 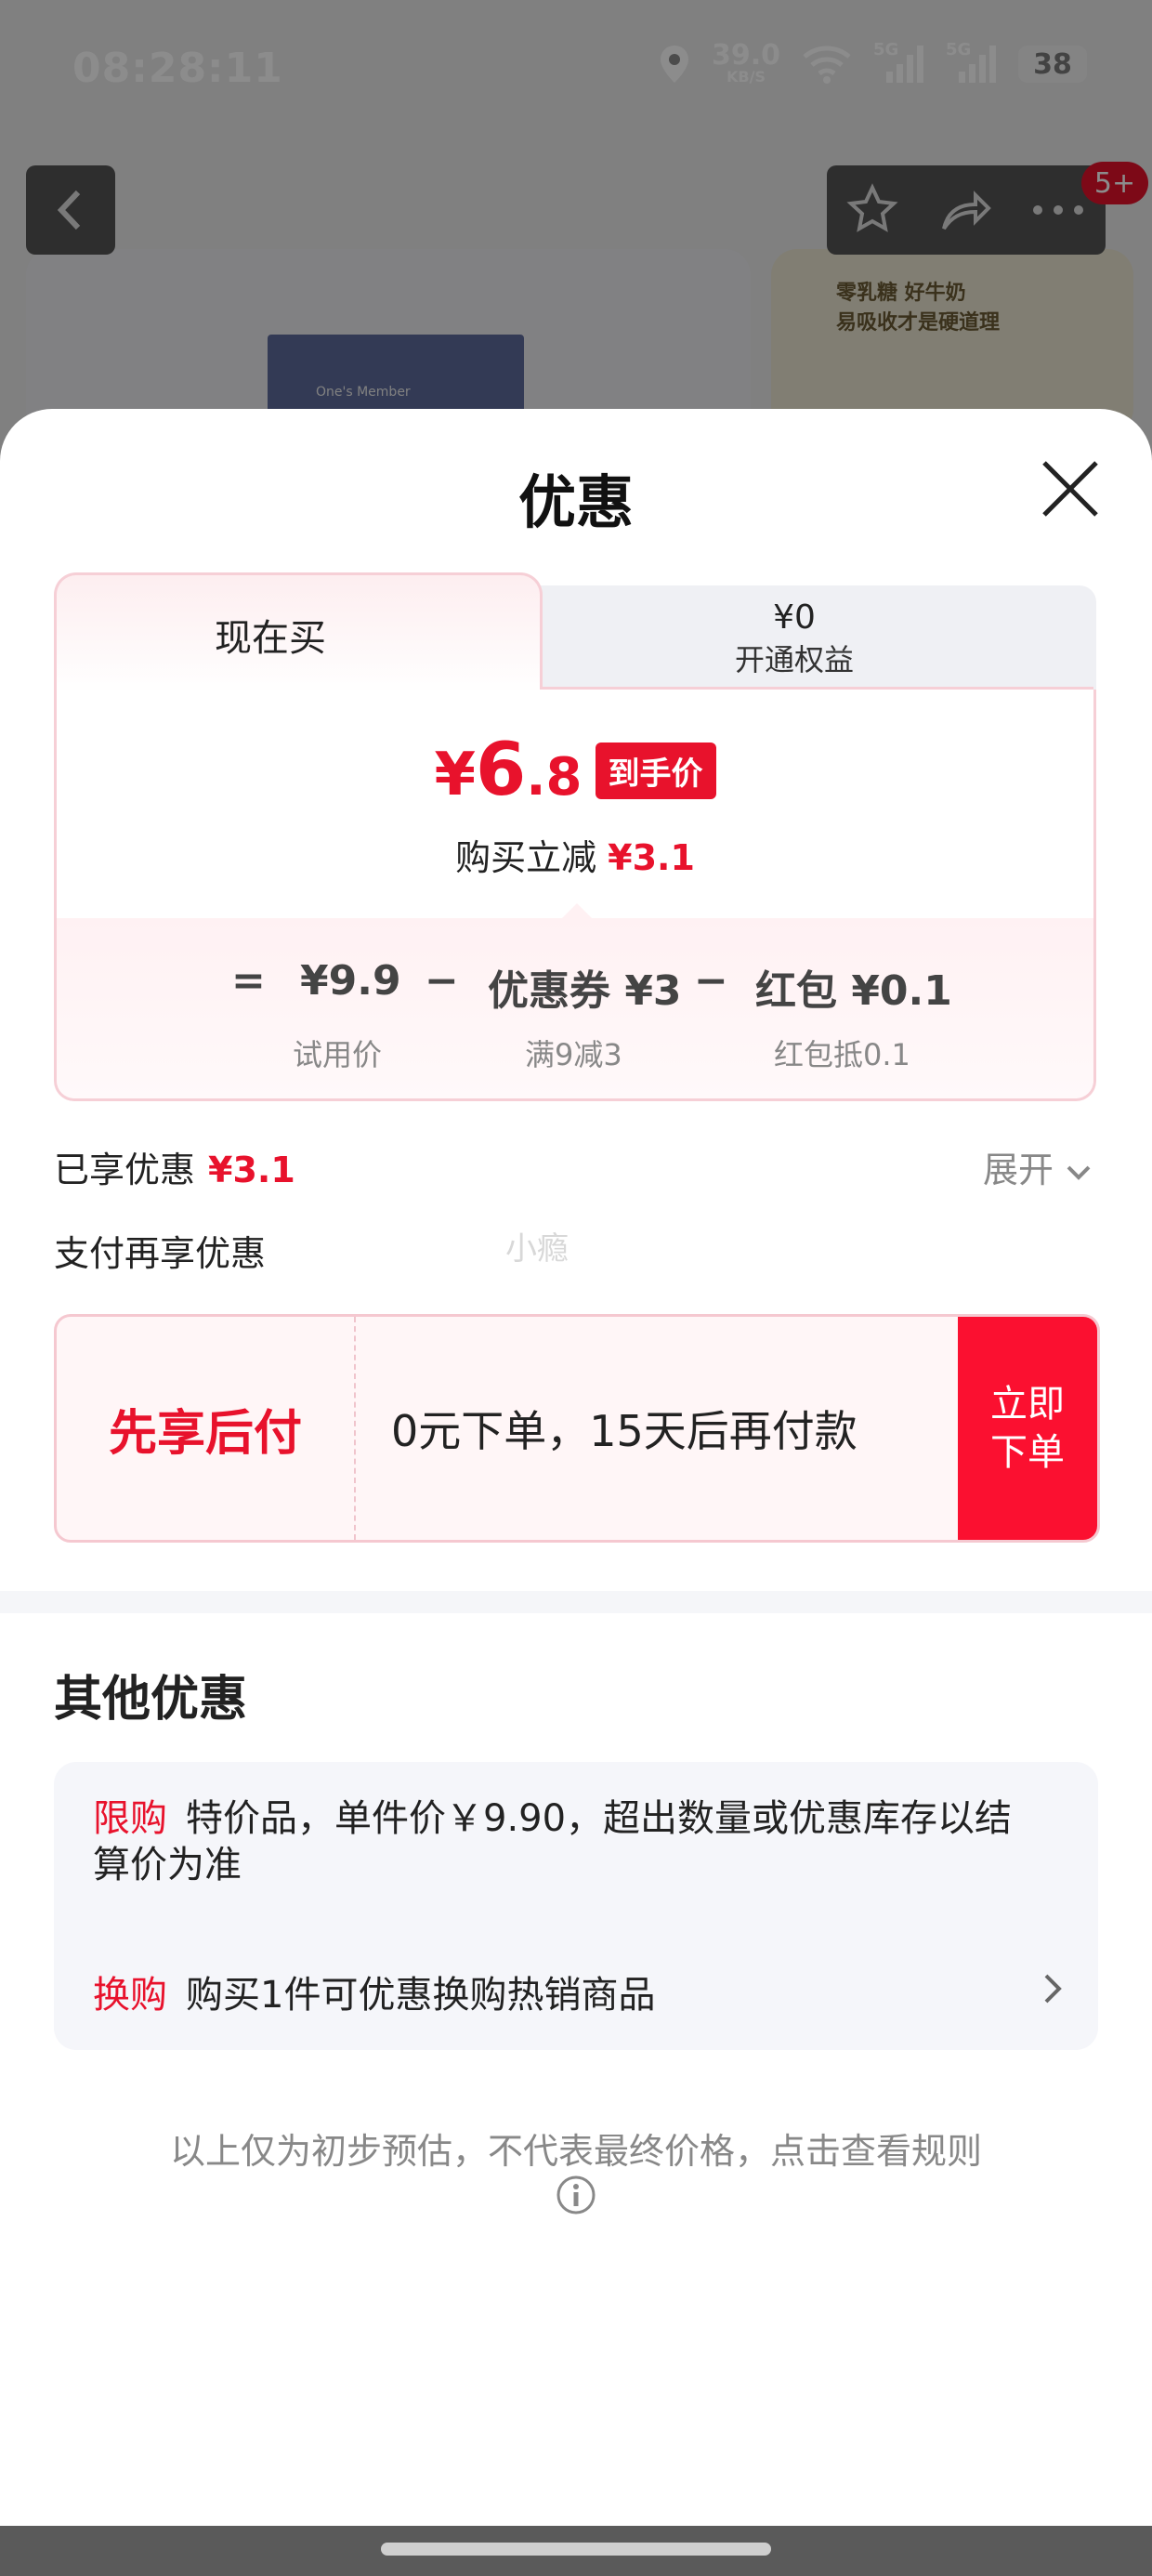 What do you see at coordinates (655, 770) in the screenshot?
I see `final-price-tag: 到手价` at bounding box center [655, 770].